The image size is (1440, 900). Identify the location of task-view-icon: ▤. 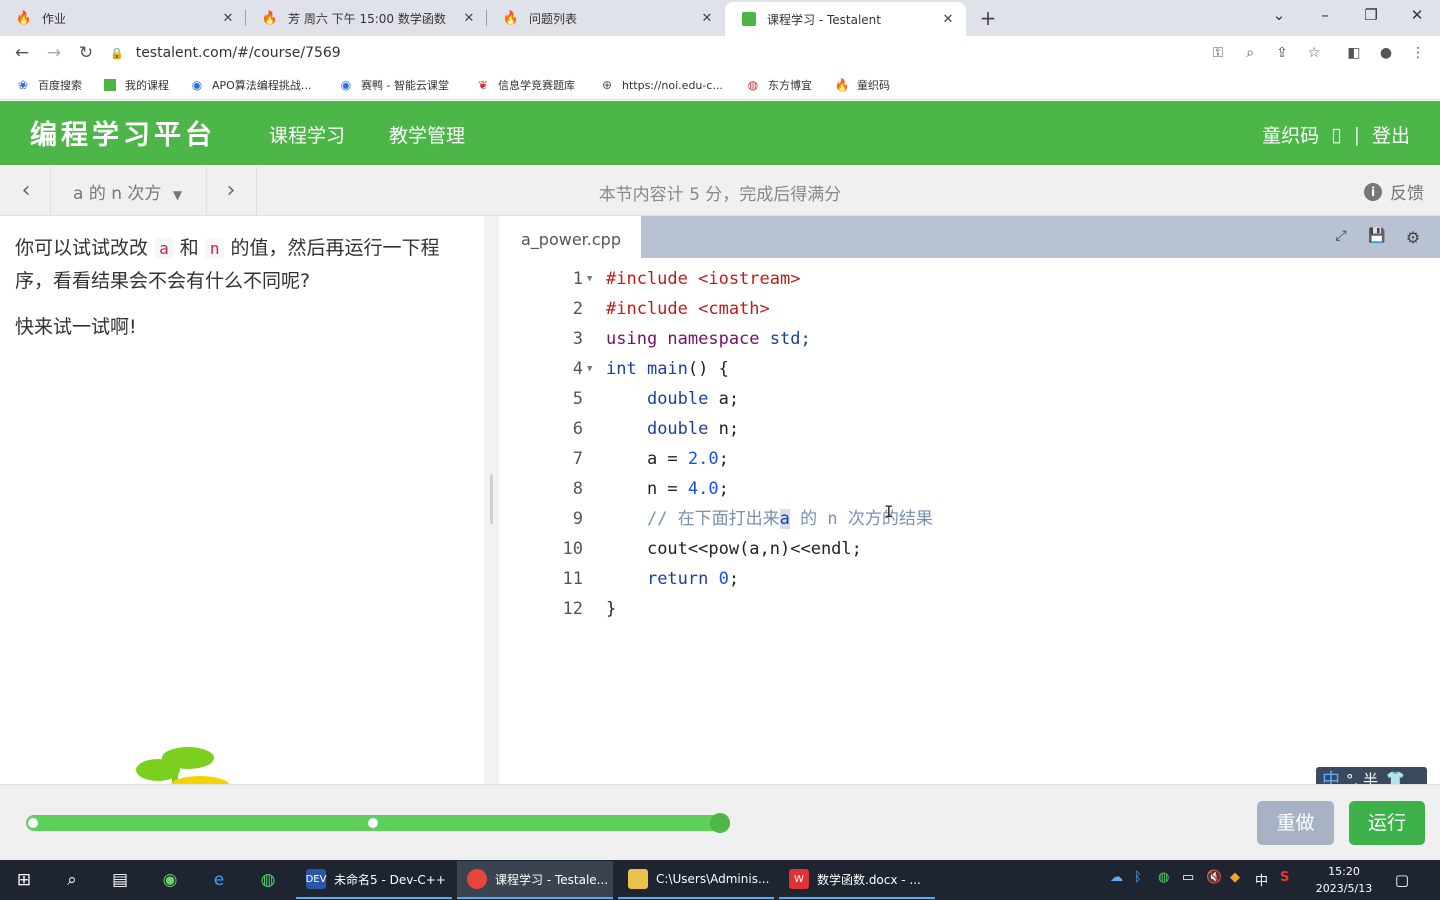
(120, 880).